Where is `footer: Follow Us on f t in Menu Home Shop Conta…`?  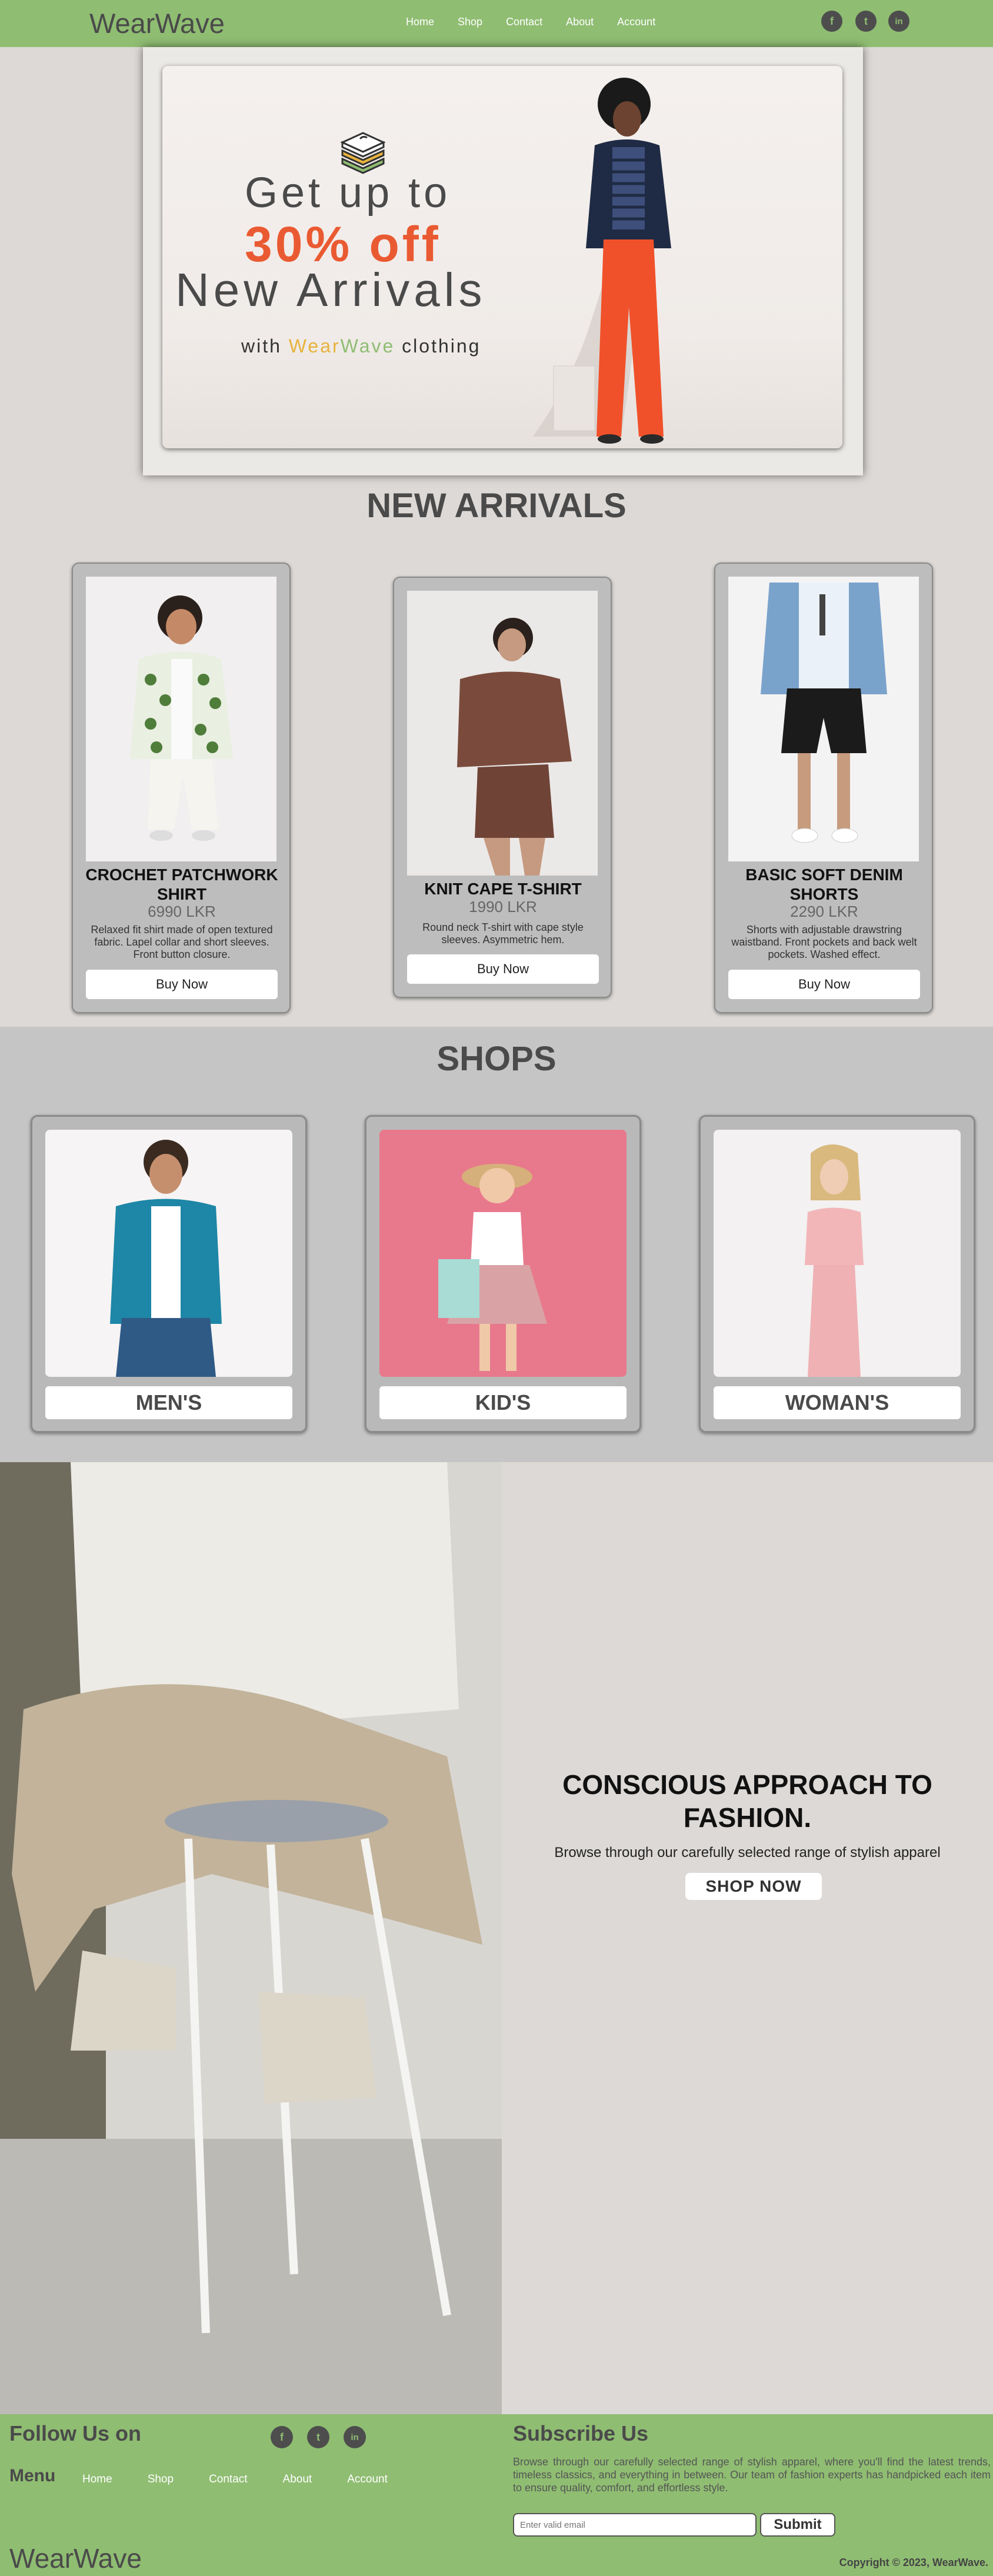 footer: Follow Us on f t in Menu Home Shop Conta… is located at coordinates (496, 2495).